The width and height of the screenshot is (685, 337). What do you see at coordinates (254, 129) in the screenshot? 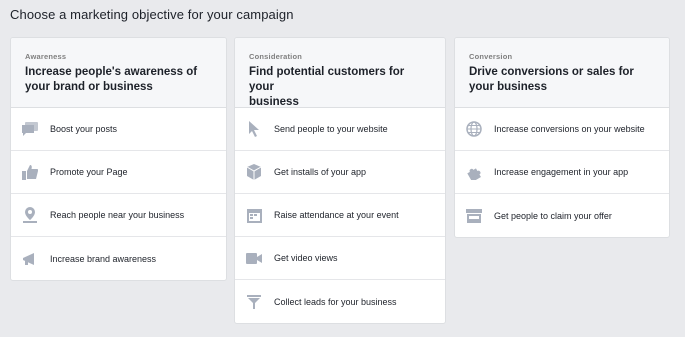
I see `cursor-icon` at bounding box center [254, 129].